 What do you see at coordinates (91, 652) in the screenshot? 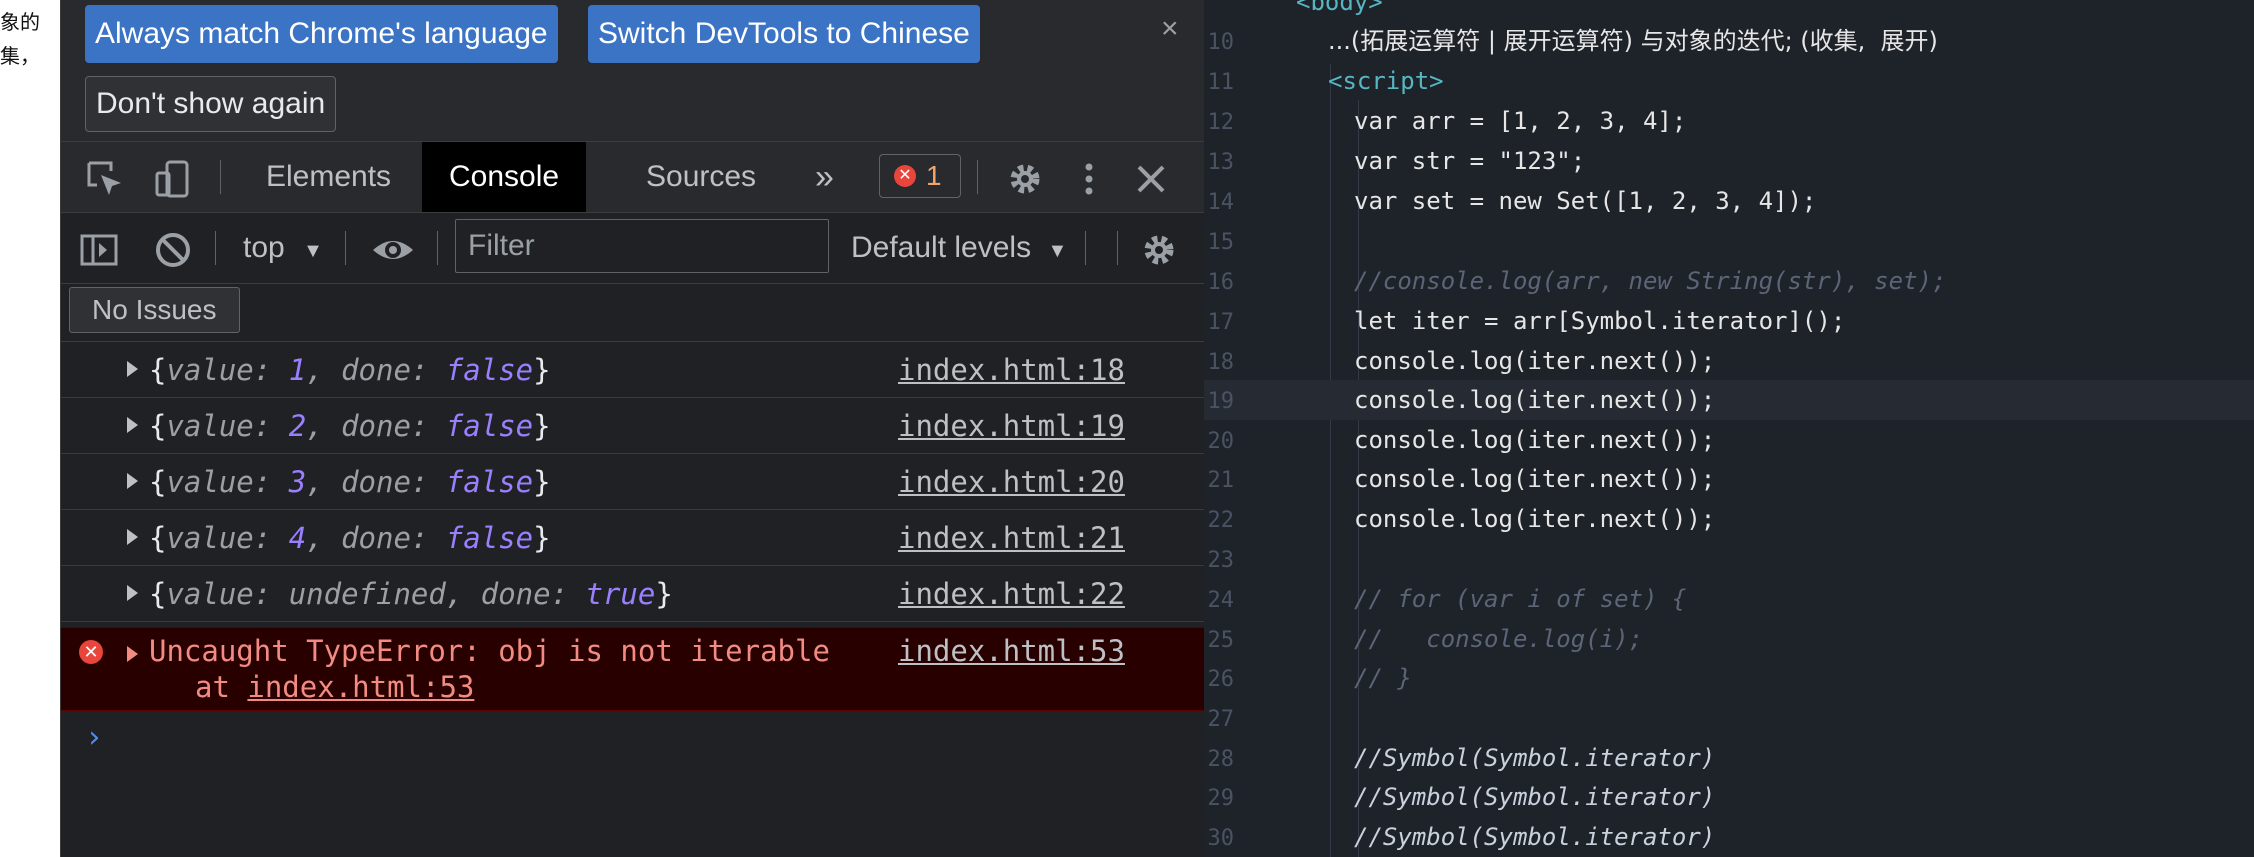
I see `error-icon: ✕` at bounding box center [91, 652].